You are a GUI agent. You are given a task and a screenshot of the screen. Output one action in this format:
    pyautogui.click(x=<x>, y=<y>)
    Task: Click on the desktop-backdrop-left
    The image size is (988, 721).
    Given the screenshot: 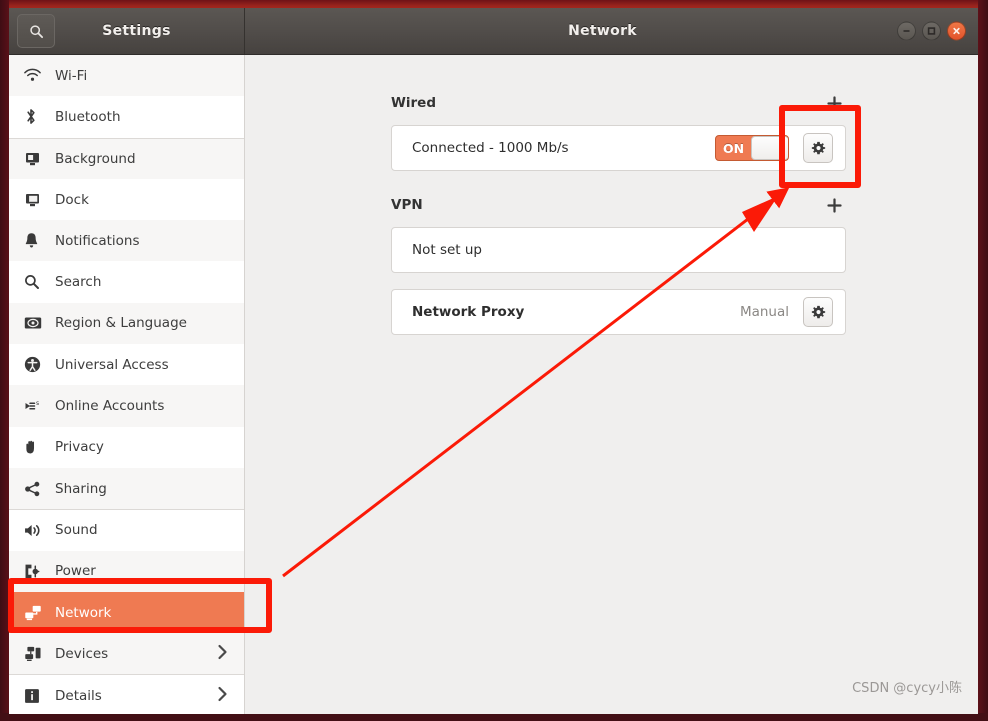 What is the action you would take?
    pyautogui.click(x=4, y=360)
    